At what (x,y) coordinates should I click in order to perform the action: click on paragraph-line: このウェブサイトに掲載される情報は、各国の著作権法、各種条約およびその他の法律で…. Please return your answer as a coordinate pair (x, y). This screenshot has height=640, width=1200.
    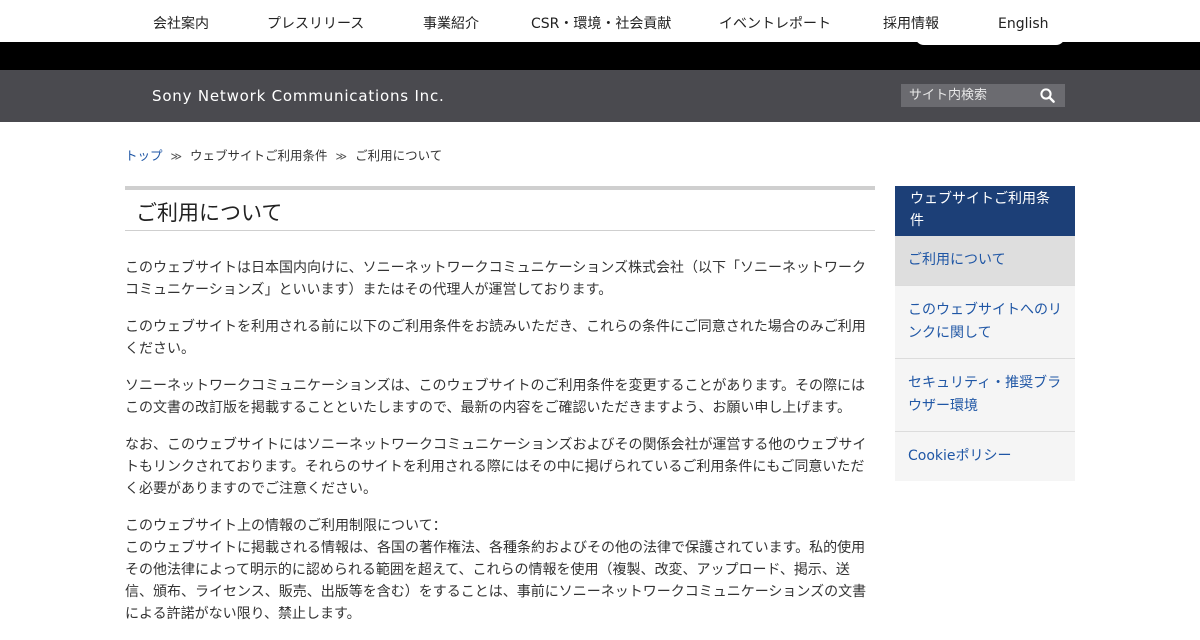
    Looking at the image, I should click on (495, 548).